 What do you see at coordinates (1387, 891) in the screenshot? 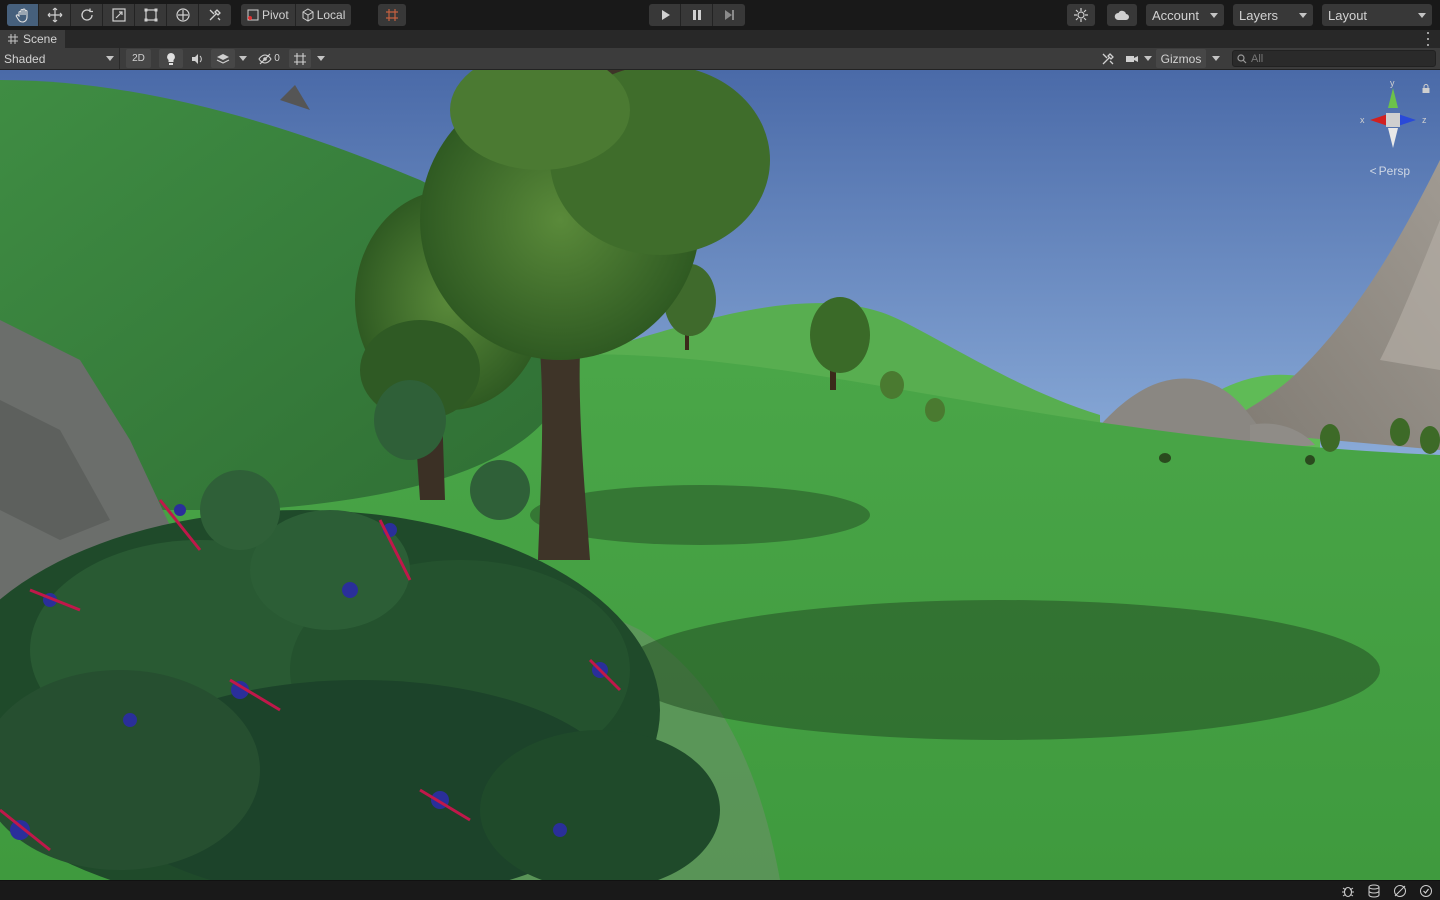
I see `status-icons` at bounding box center [1387, 891].